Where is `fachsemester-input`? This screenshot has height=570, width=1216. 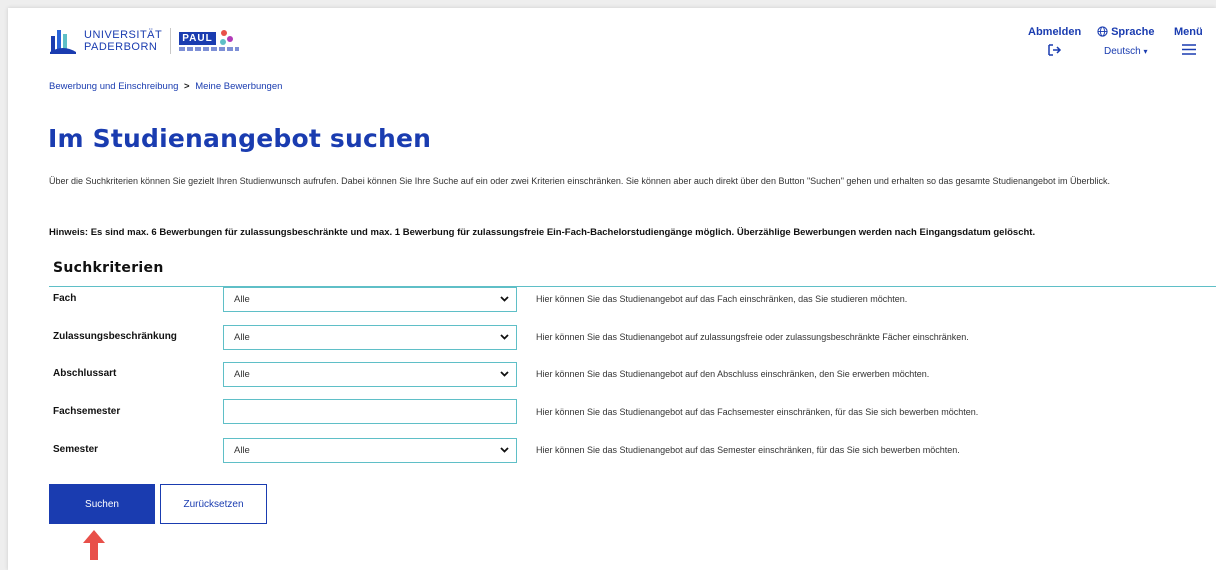 fachsemester-input is located at coordinates (370, 411).